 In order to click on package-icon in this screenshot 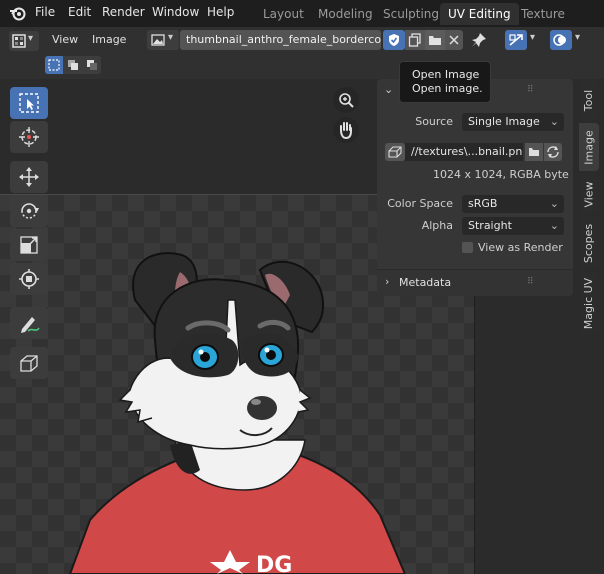, I will do `click(395, 152)`.